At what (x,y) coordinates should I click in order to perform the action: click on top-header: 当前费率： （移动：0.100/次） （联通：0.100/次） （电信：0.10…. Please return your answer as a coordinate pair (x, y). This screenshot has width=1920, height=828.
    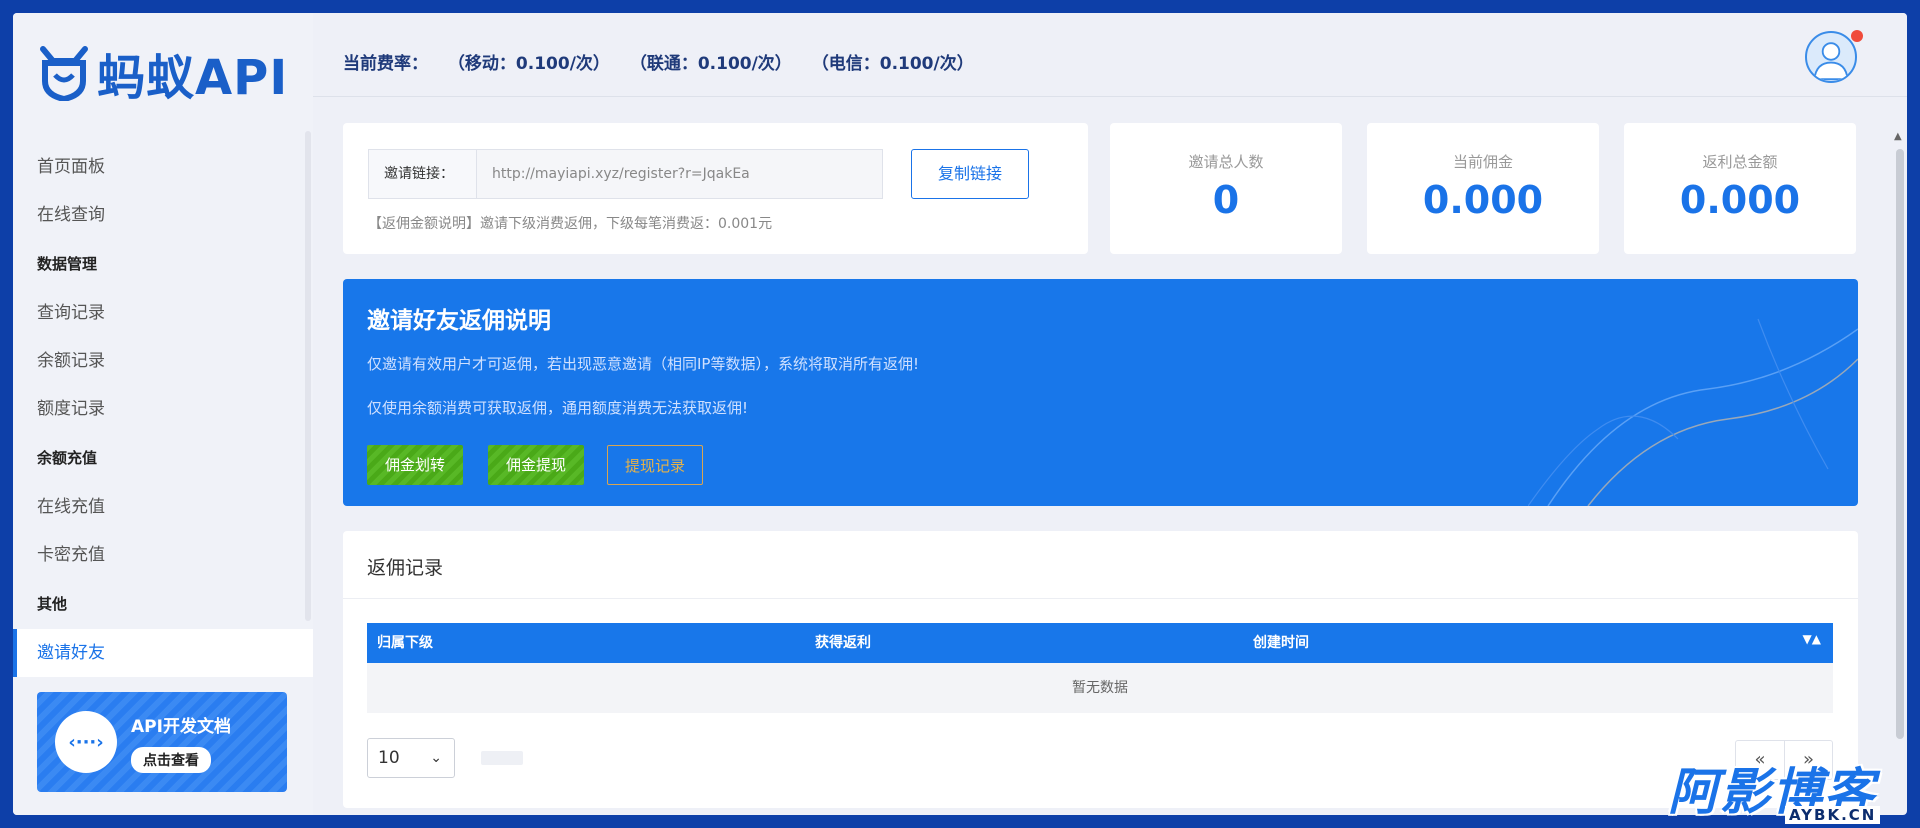
    Looking at the image, I should click on (1110, 55).